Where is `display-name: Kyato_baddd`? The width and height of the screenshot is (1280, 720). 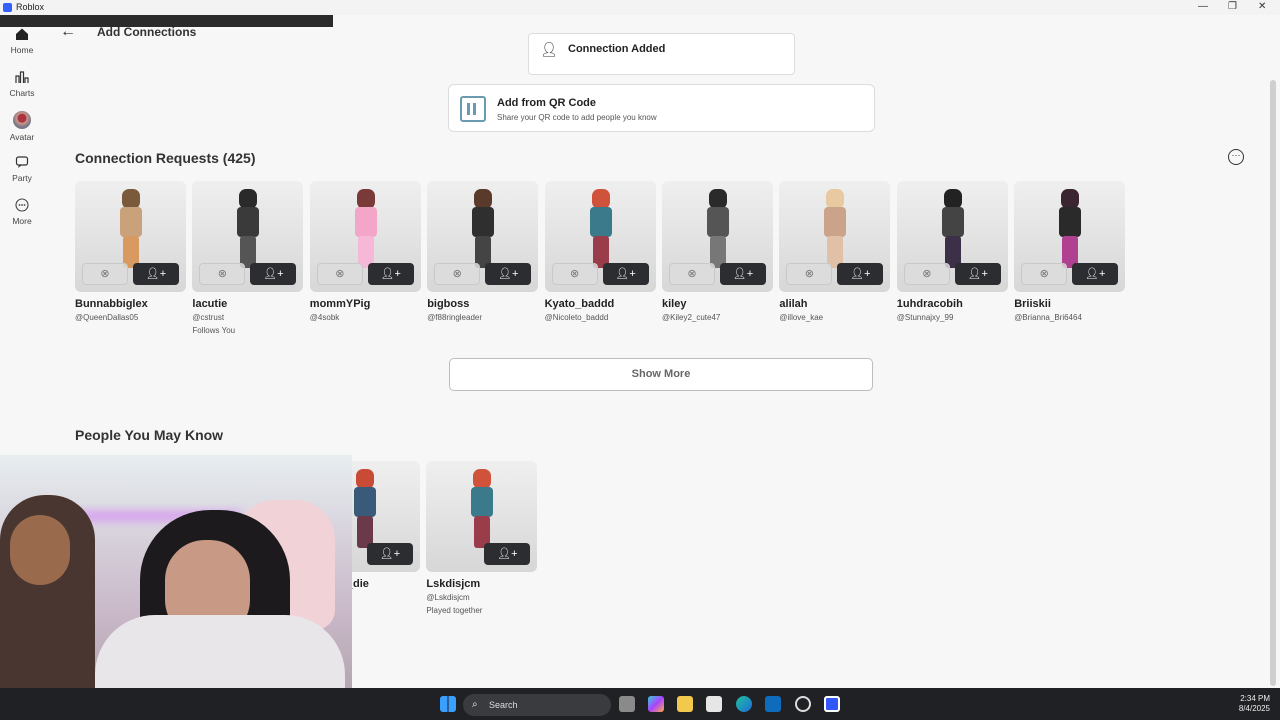
display-name: Kyato_baddd is located at coordinates (600, 304).